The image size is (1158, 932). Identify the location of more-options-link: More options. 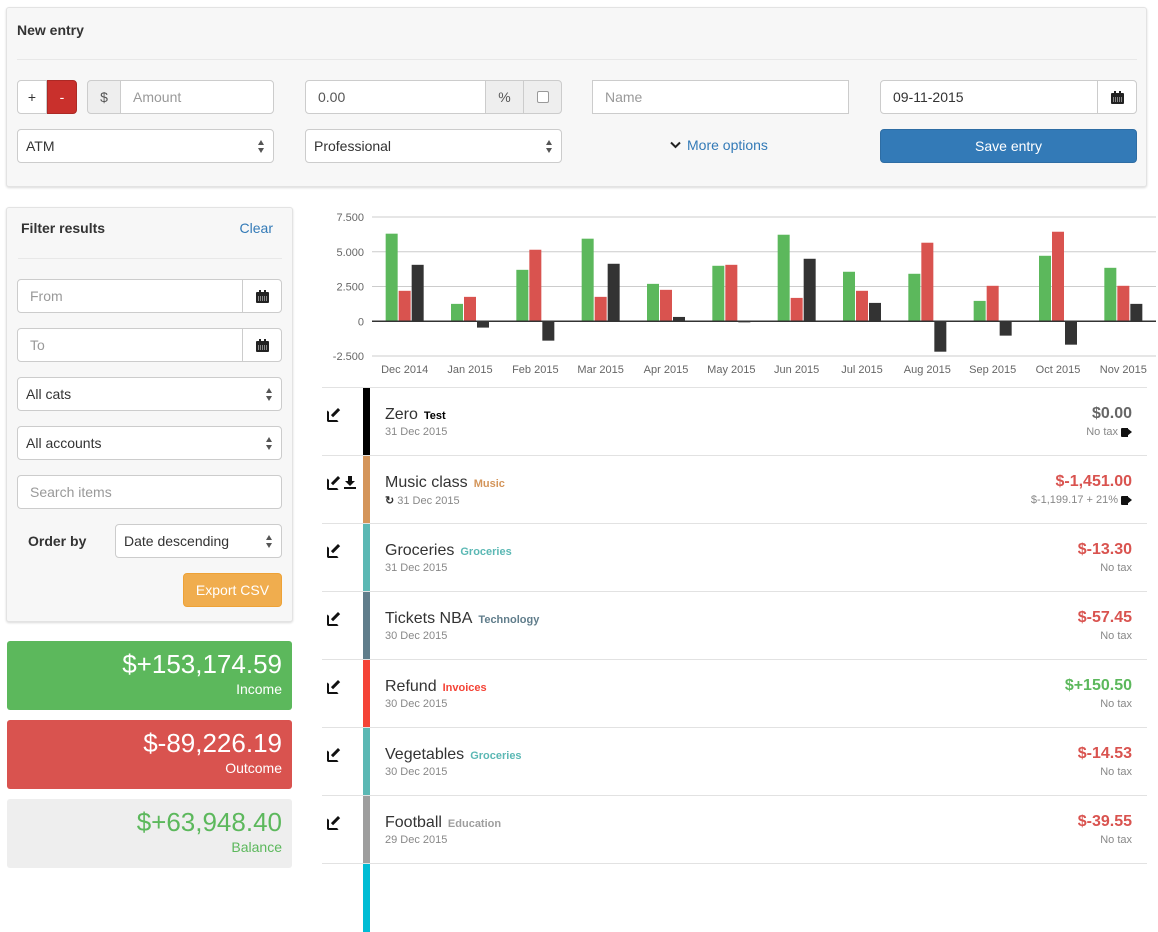
(719, 145).